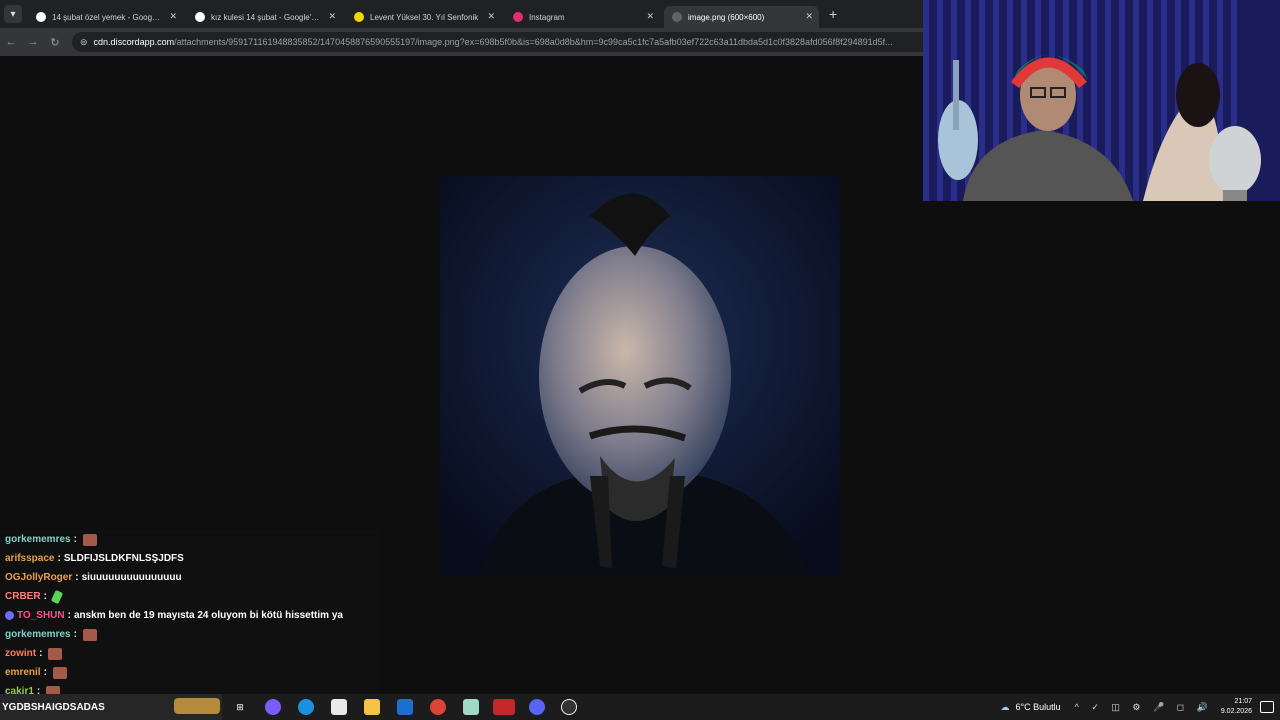  Describe the element at coordinates (438, 707) in the screenshot. I see `chrome-icon` at that location.